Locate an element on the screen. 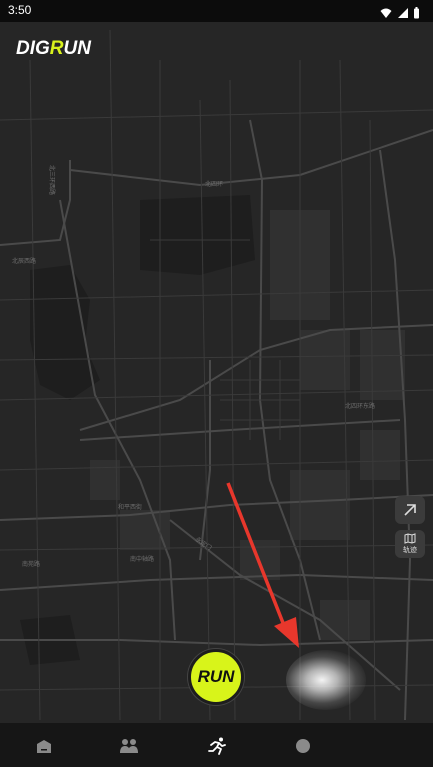 The width and height of the screenshot is (433, 767). run-button: RUN is located at coordinates (216, 677).